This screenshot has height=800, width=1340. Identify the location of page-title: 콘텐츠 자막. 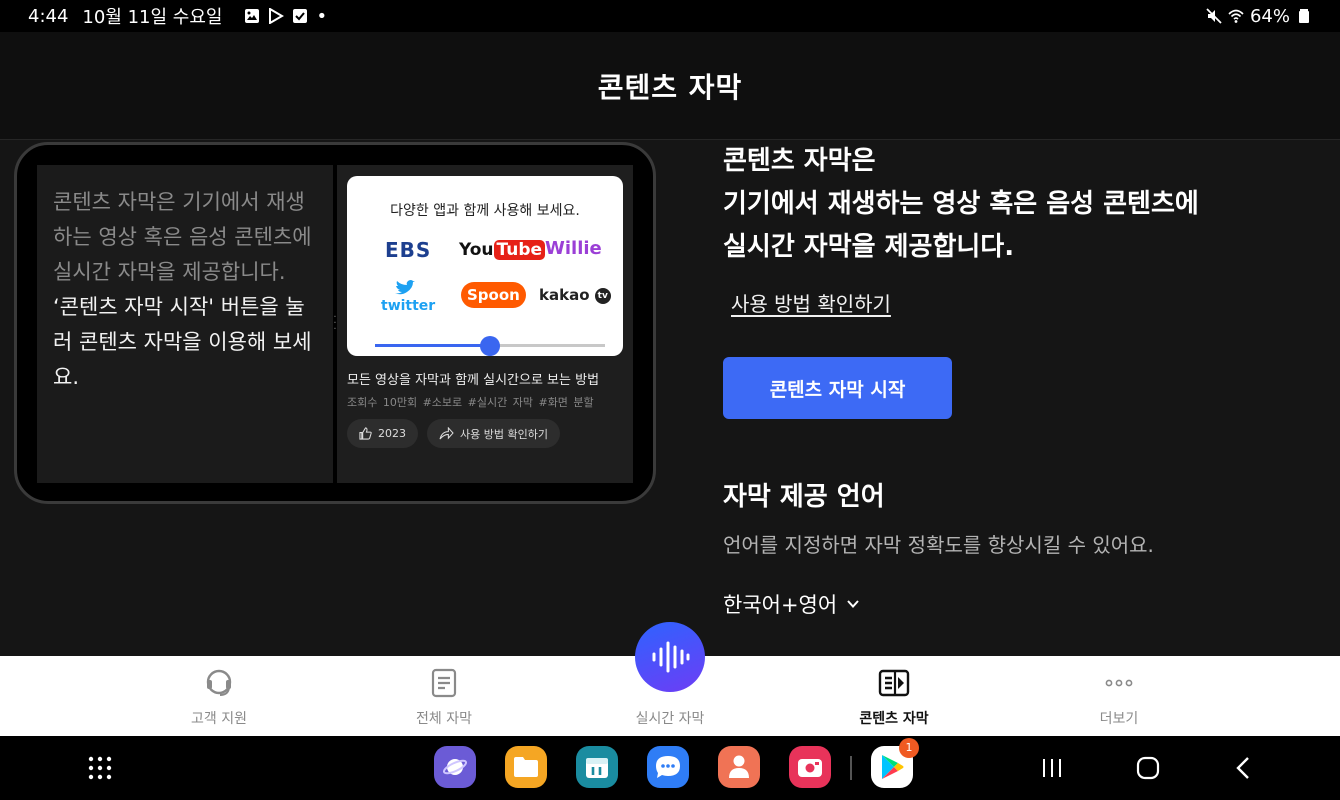
(670, 87).